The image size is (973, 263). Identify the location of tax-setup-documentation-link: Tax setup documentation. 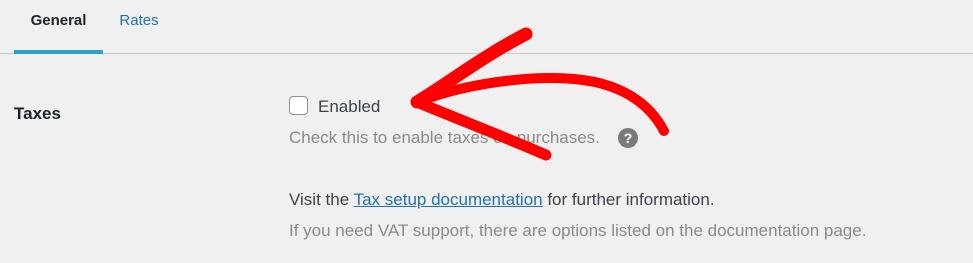
(448, 199).